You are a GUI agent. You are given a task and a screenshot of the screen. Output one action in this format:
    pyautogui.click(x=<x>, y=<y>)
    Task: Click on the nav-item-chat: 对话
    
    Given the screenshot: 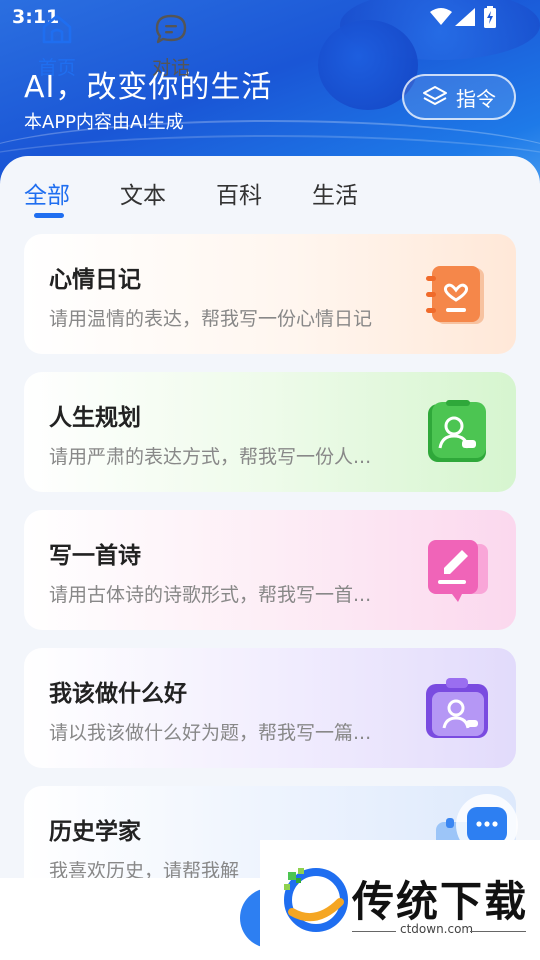 What is the action you would take?
    pyautogui.click(x=171, y=46)
    